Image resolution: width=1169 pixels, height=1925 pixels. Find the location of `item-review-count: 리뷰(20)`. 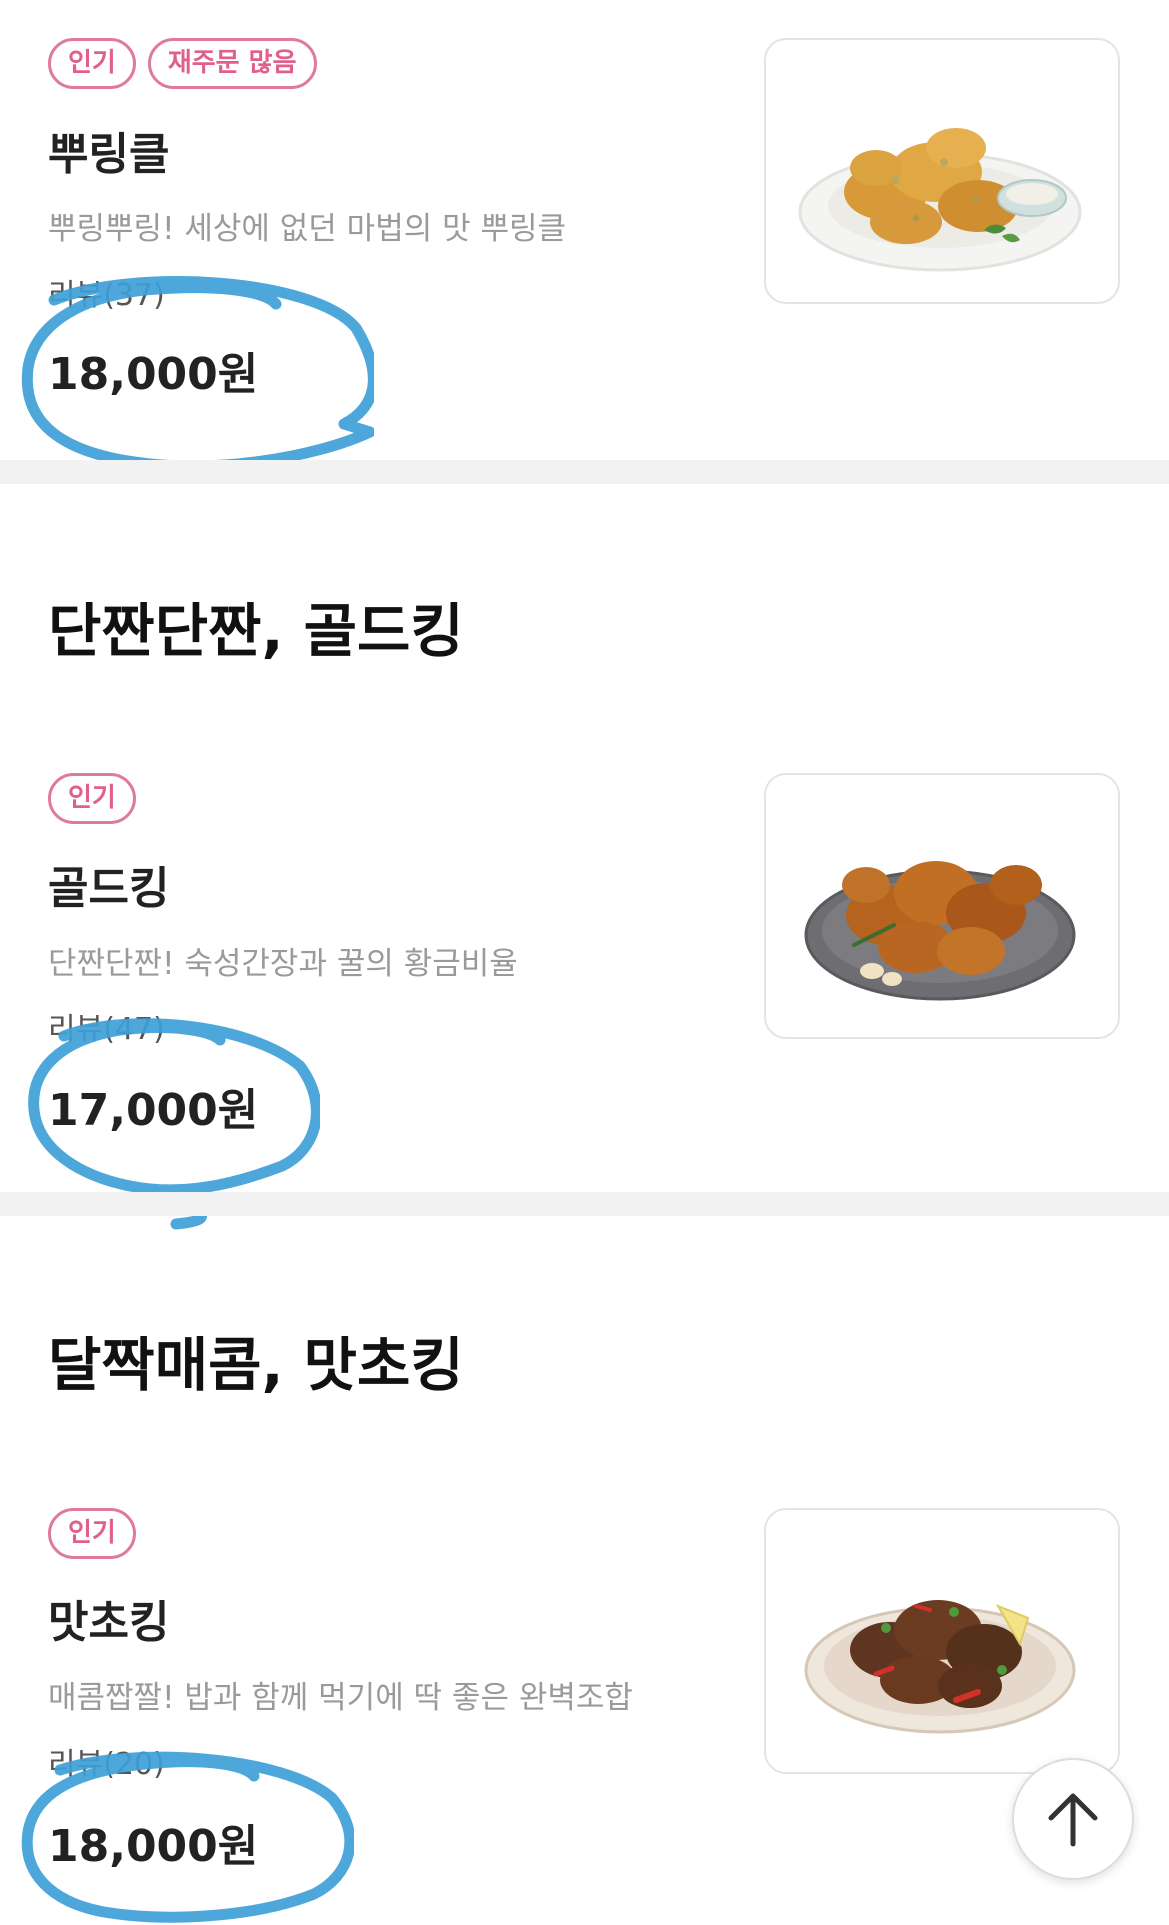

item-review-count: 리뷰(20) is located at coordinates (106, 1761).